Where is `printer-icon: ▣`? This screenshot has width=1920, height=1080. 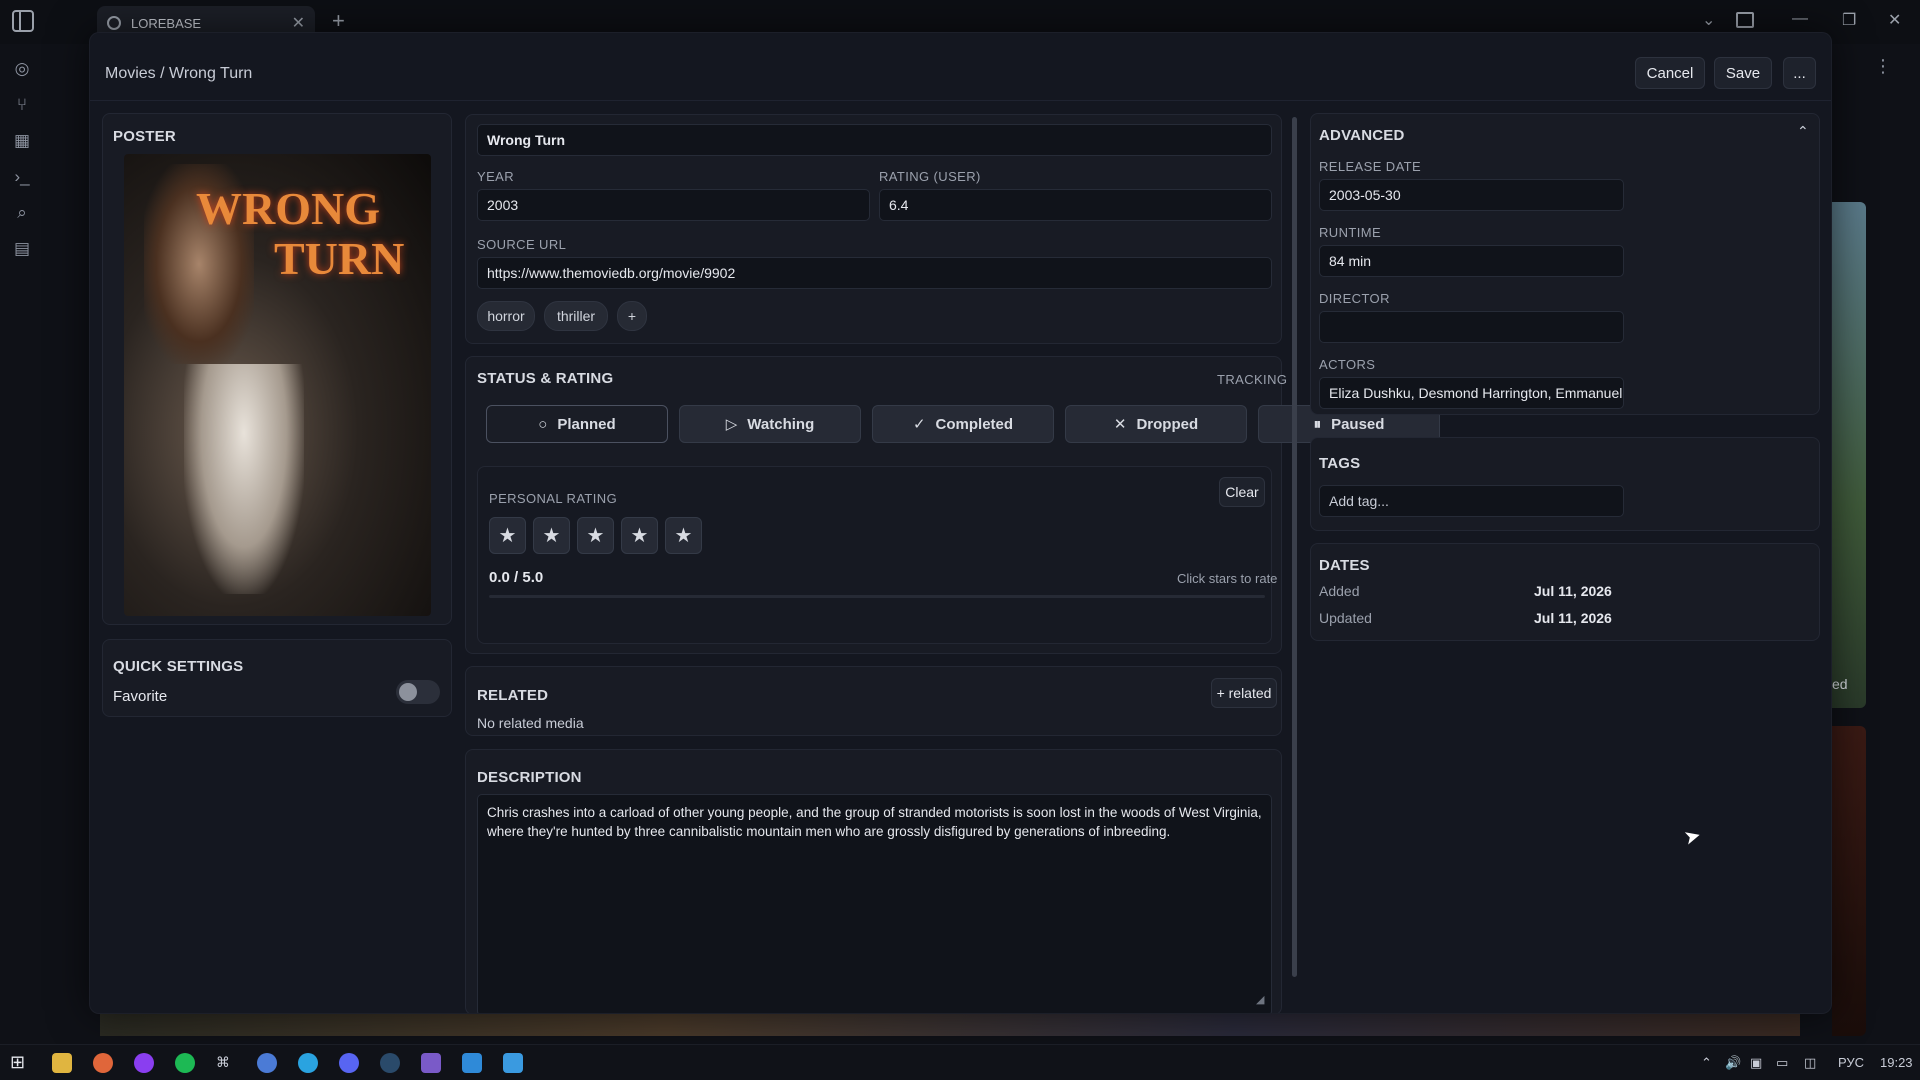
printer-icon: ▣ is located at coordinates (1756, 1063).